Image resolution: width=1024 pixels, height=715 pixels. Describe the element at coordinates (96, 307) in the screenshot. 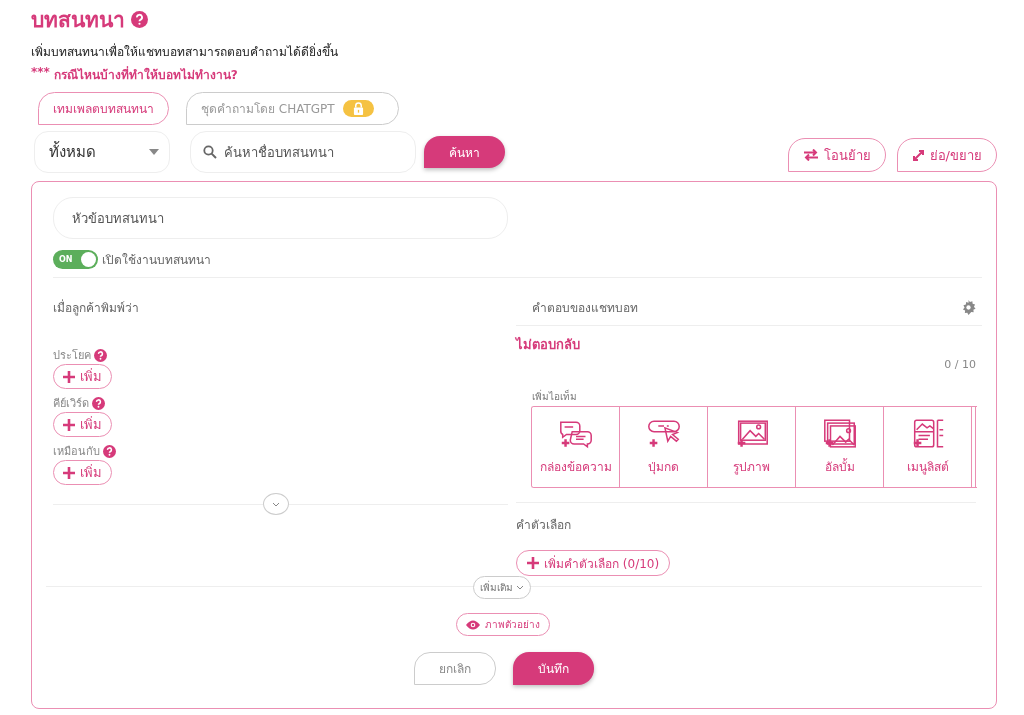

I see `section-heading: เมื่อลูกค้าพิมพ์ว่า` at that location.